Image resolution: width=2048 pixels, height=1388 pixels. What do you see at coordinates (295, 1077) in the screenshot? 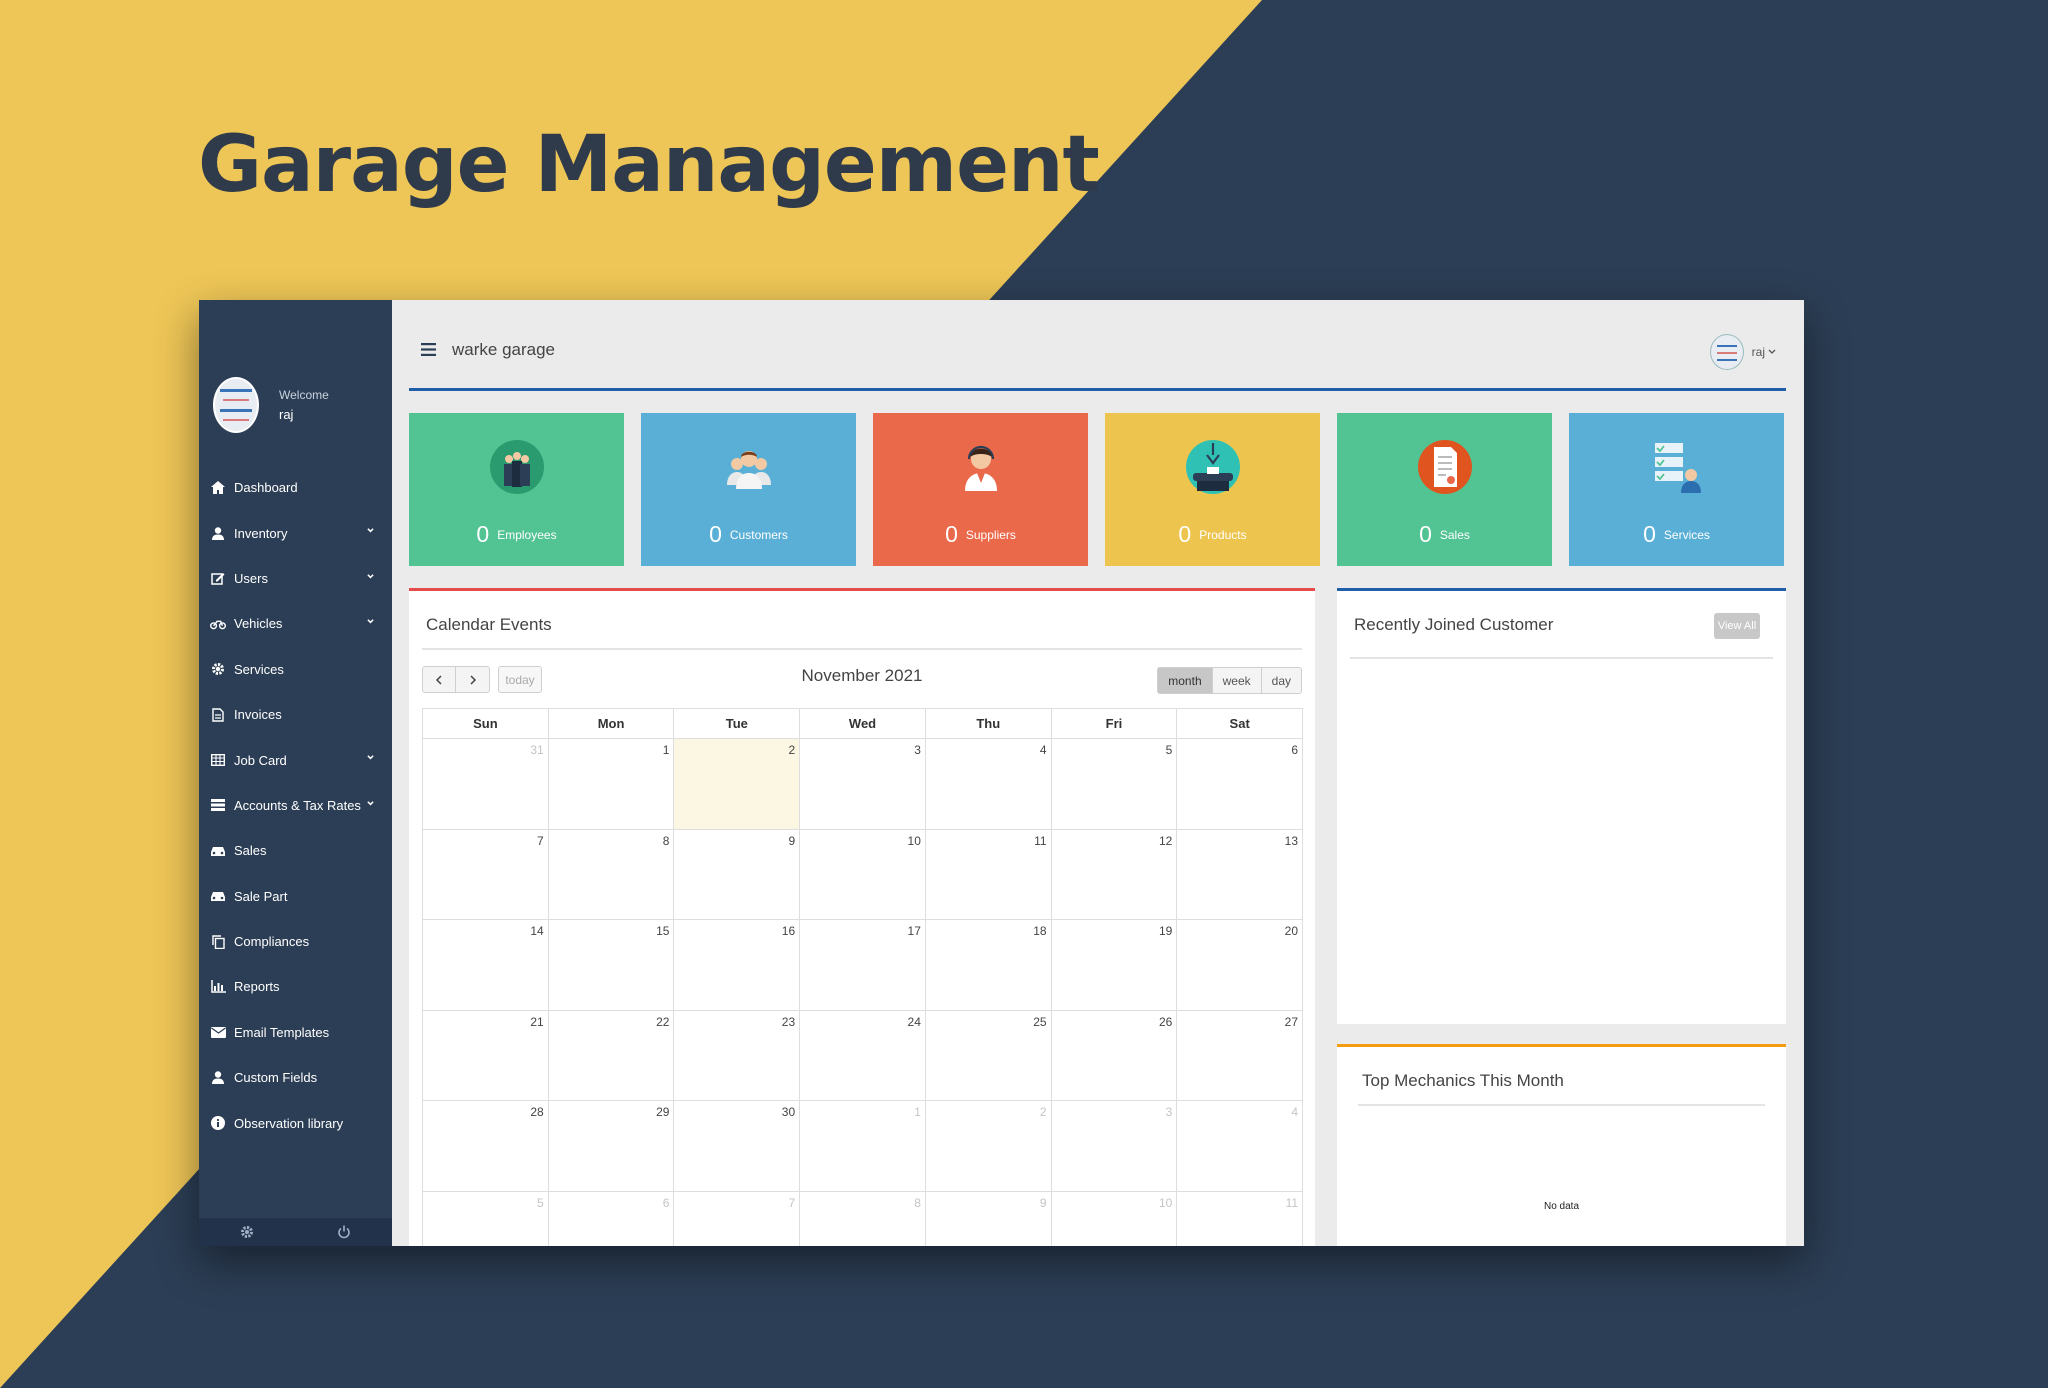
I see `sidebar-item-custom-fields: Custom Fields` at bounding box center [295, 1077].